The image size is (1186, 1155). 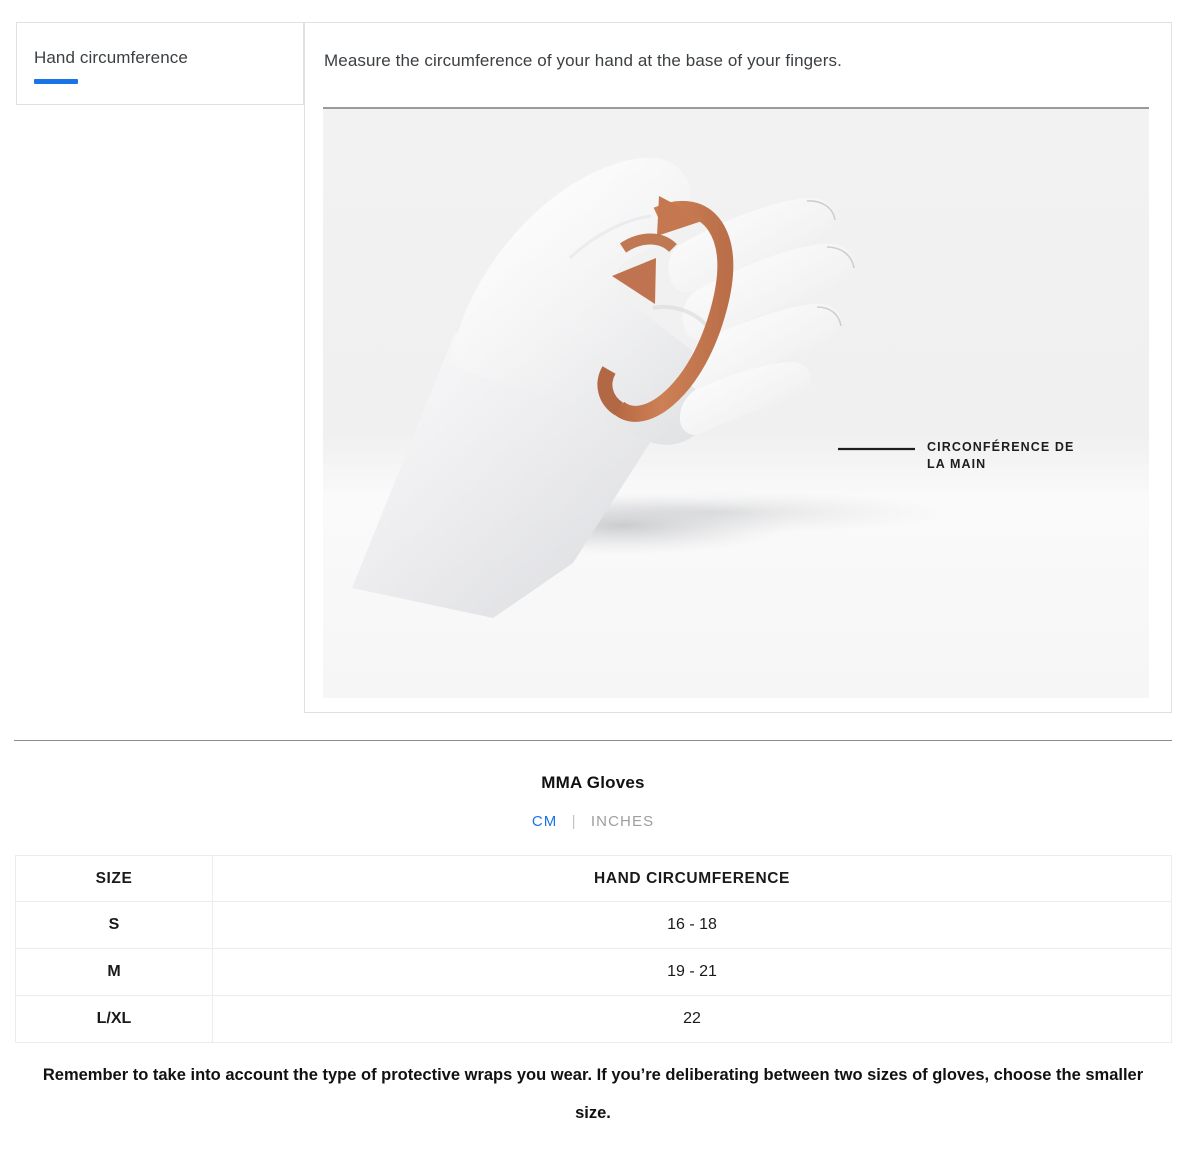 What do you see at coordinates (692, 878) in the screenshot?
I see `column-header-hand-circumference: HAND CIRCUMFERENCE` at bounding box center [692, 878].